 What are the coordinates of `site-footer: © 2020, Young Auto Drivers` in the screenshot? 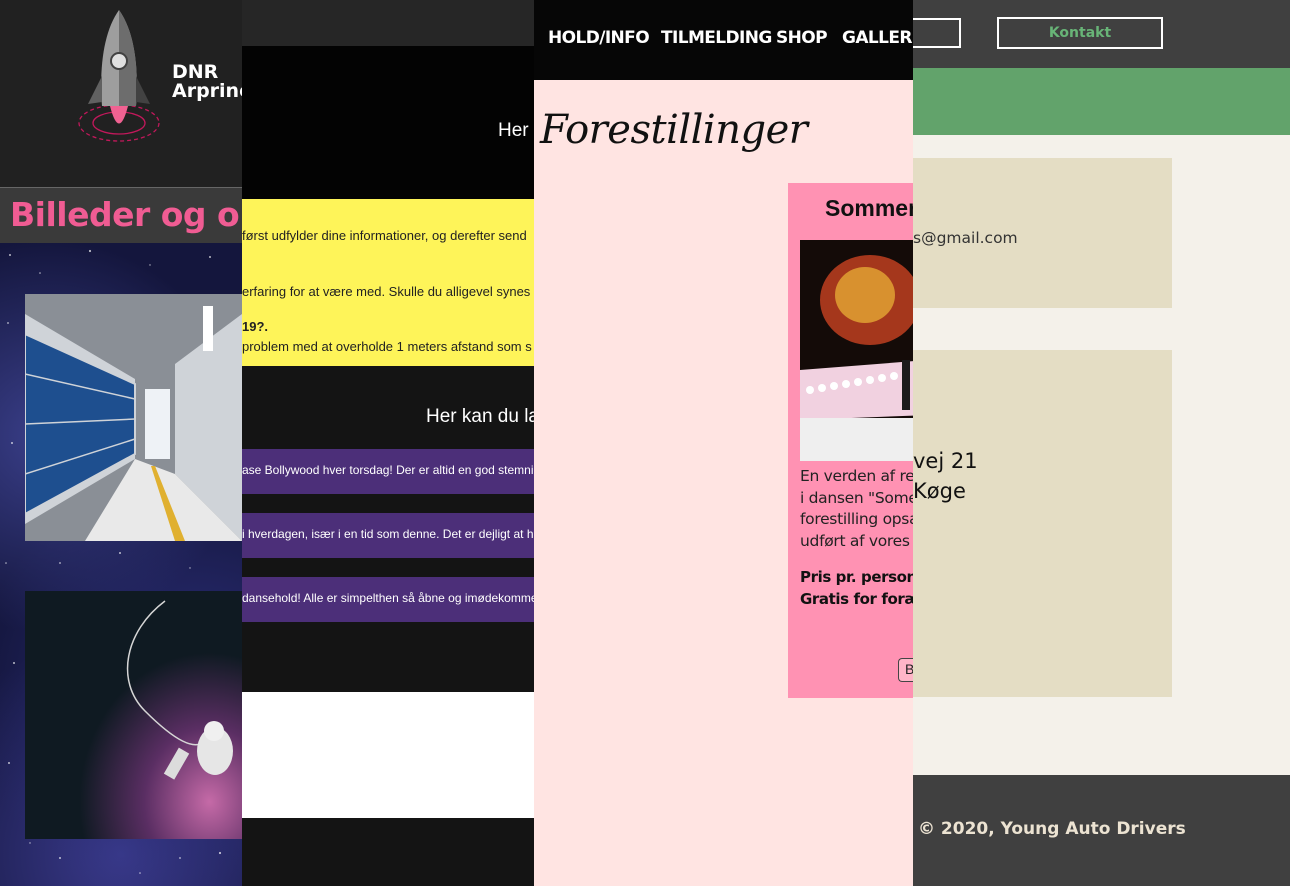 It's located at (1101, 830).